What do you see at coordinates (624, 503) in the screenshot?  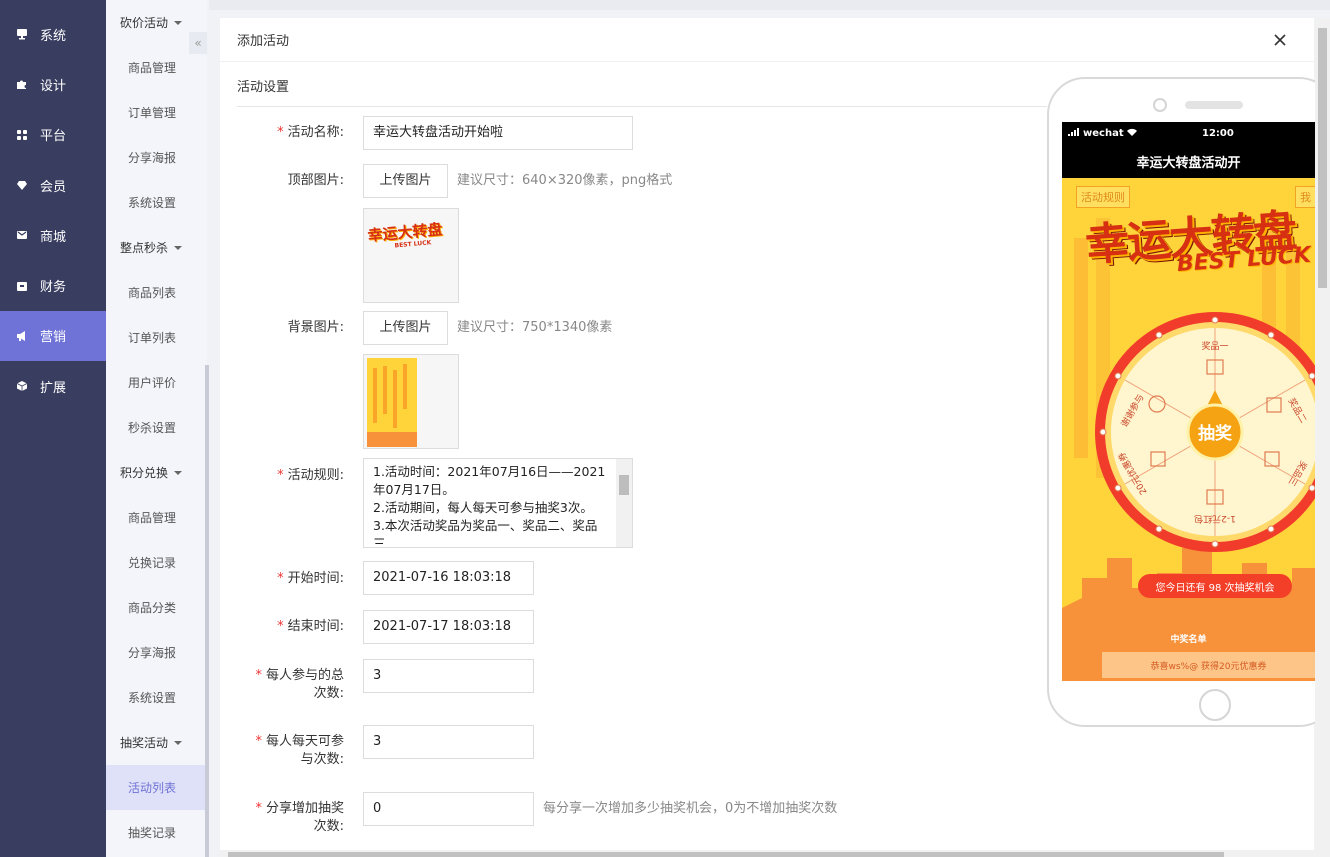 I see `textarea-scrollbar` at bounding box center [624, 503].